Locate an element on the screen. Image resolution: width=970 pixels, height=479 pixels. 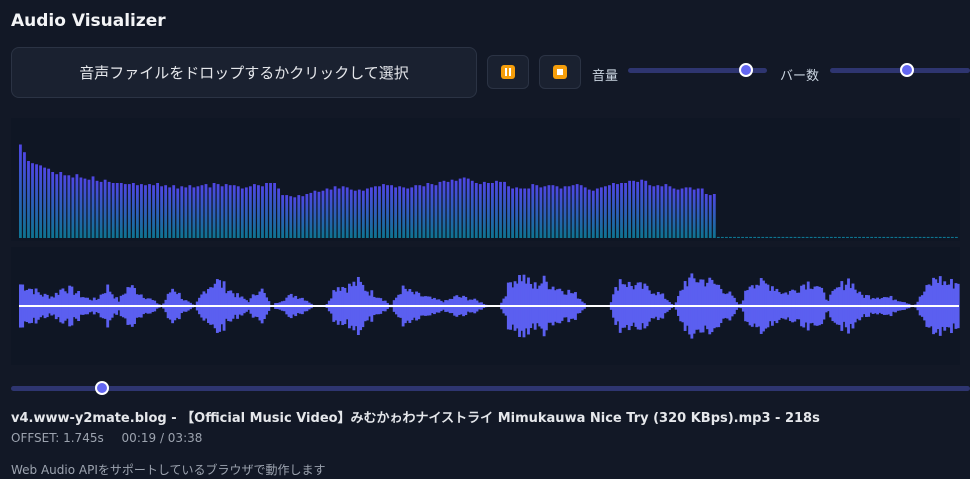
volume-label: 音量 is located at coordinates (605, 76).